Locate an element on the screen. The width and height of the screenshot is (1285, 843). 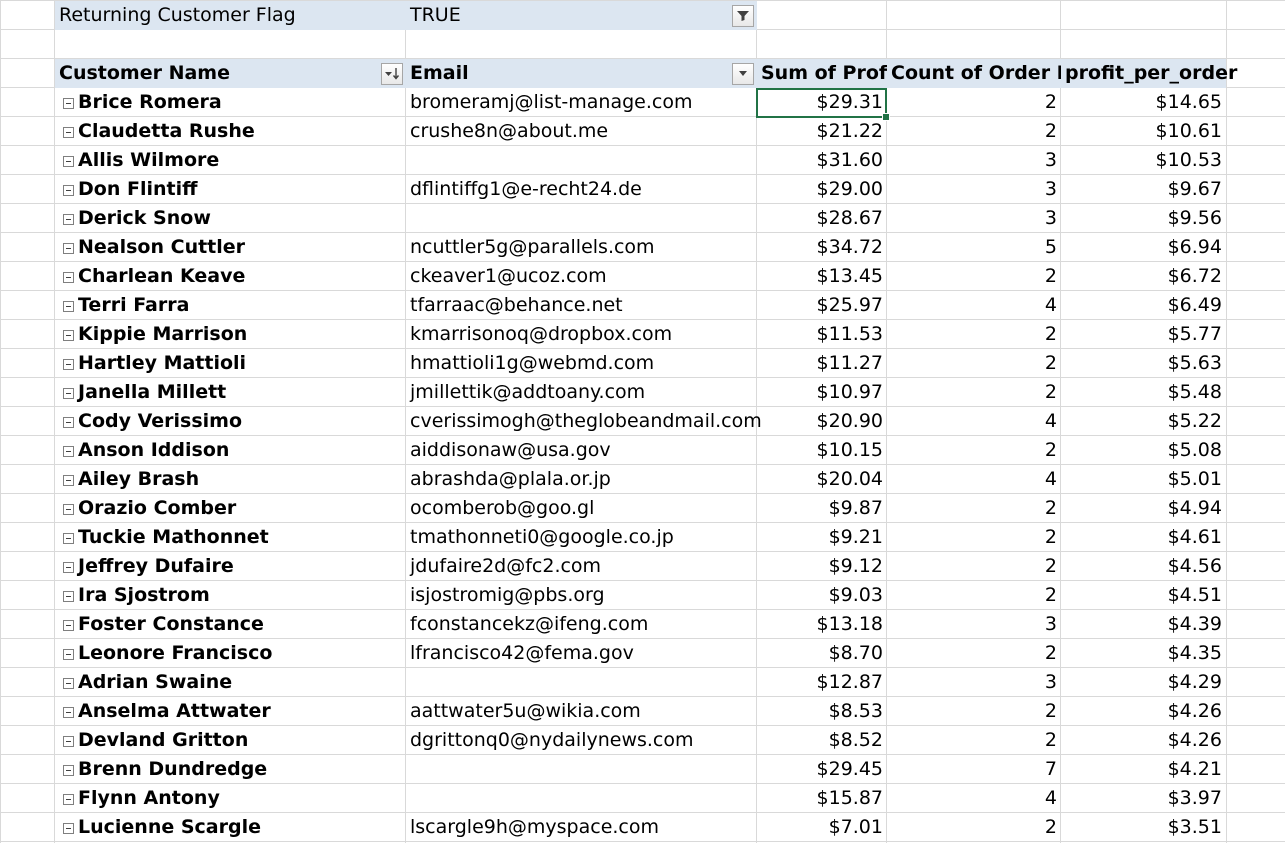
customer-name-cell: Flynn Antony is located at coordinates (149, 798).